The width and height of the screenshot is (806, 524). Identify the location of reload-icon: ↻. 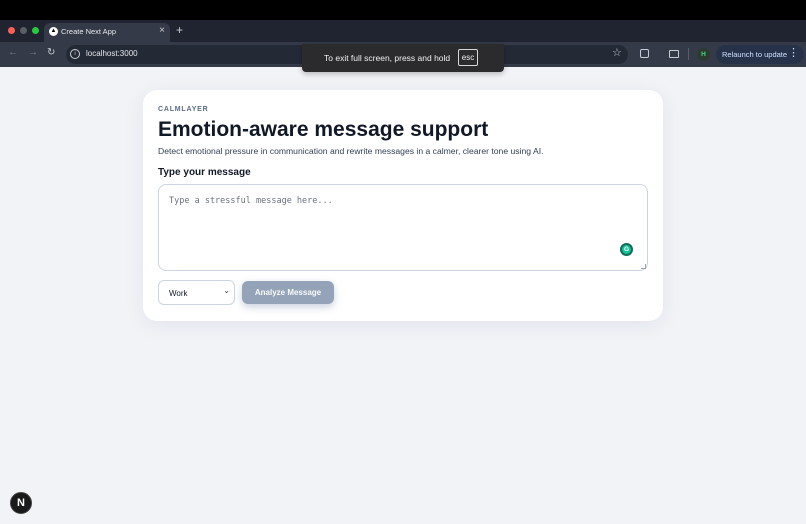
(51, 52).